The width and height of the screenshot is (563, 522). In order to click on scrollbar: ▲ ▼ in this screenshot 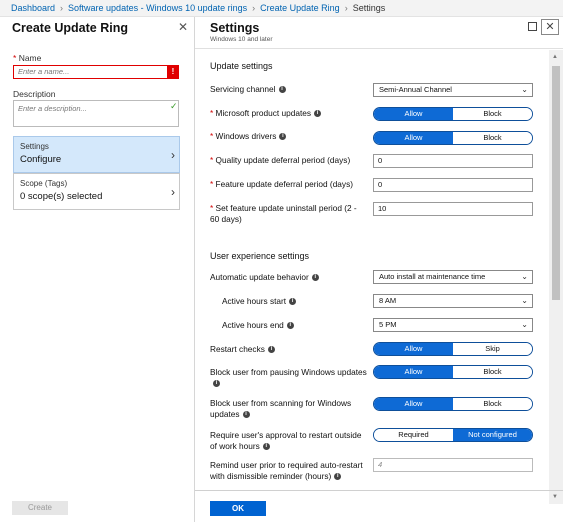, I will do `click(556, 277)`.